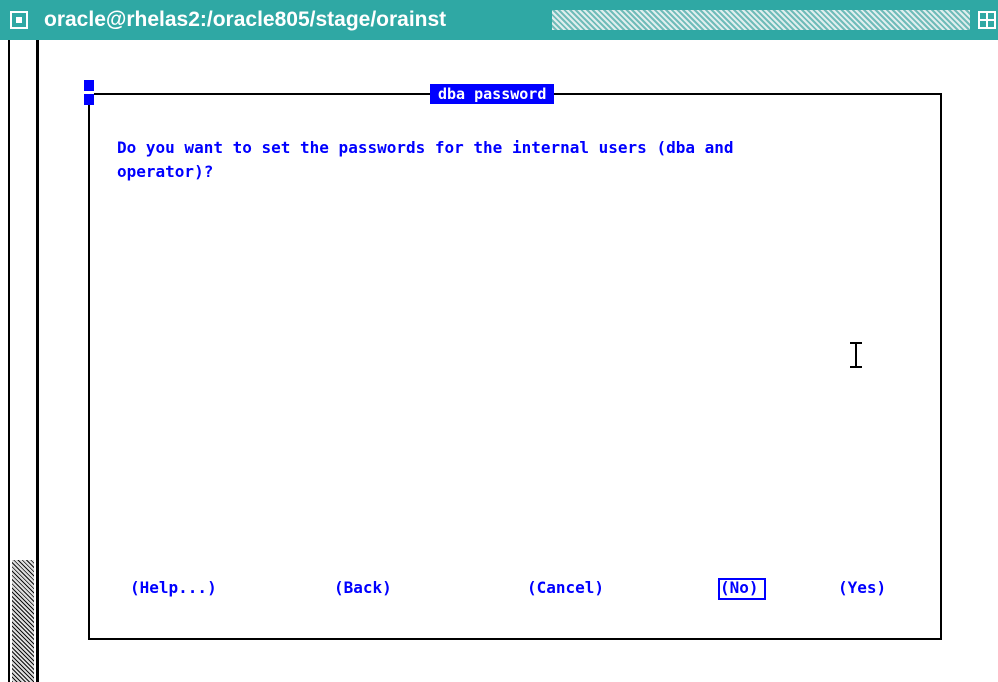 The height and width of the screenshot is (682, 998). Describe the element at coordinates (862, 588) in the screenshot. I see `yes-button: (Yes)` at that location.